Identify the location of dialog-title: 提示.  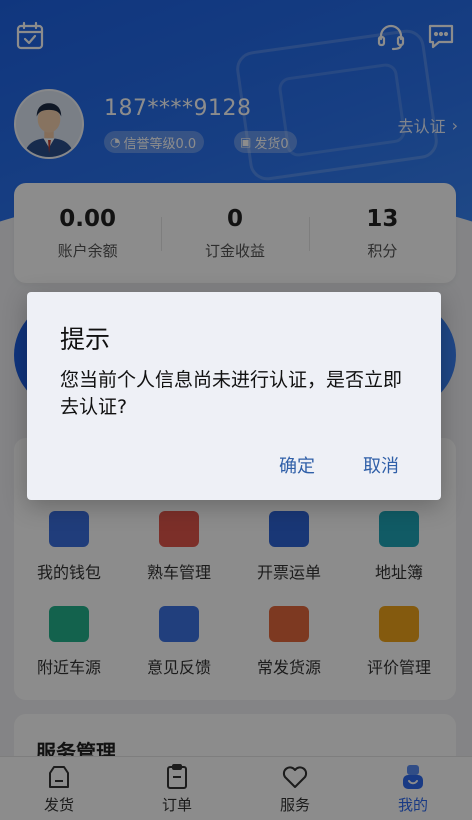
(85, 339).